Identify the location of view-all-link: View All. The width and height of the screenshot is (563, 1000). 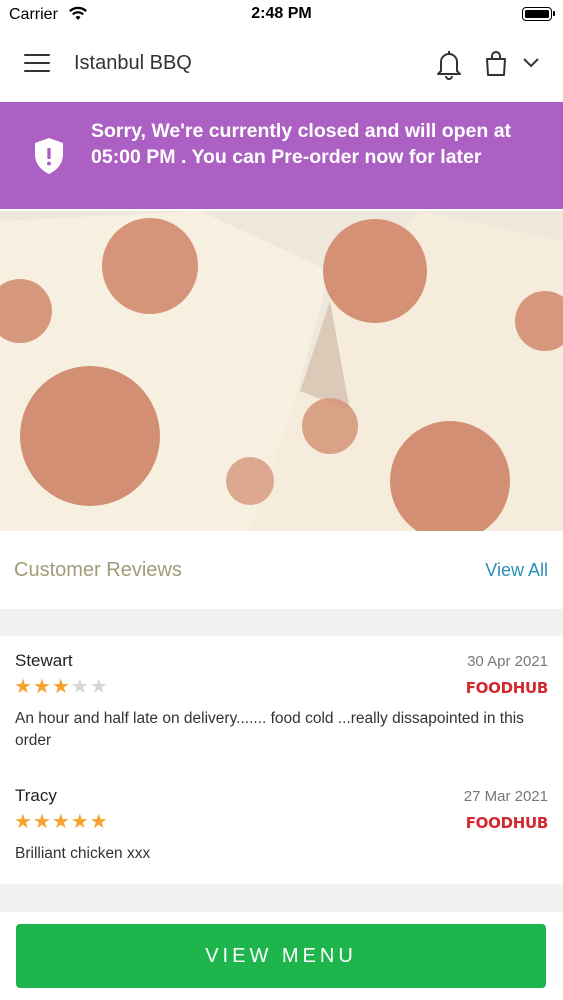
(516, 570).